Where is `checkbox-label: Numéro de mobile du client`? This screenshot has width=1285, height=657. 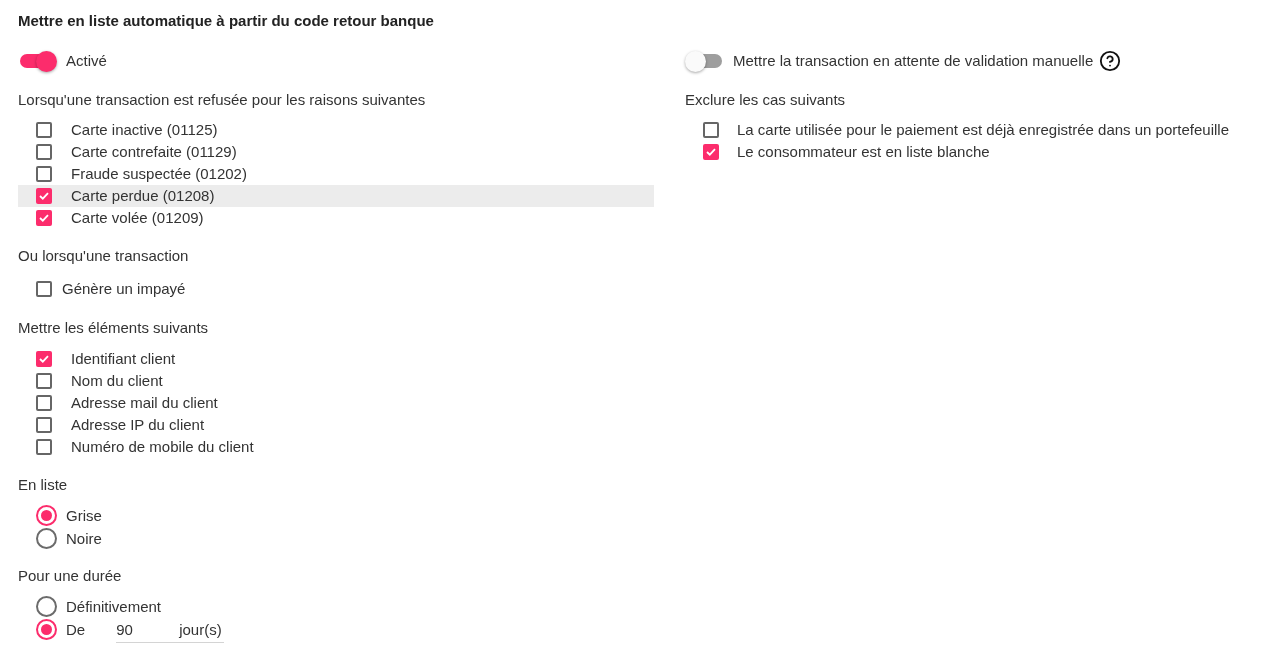
checkbox-label: Numéro de mobile du client is located at coordinates (162, 447).